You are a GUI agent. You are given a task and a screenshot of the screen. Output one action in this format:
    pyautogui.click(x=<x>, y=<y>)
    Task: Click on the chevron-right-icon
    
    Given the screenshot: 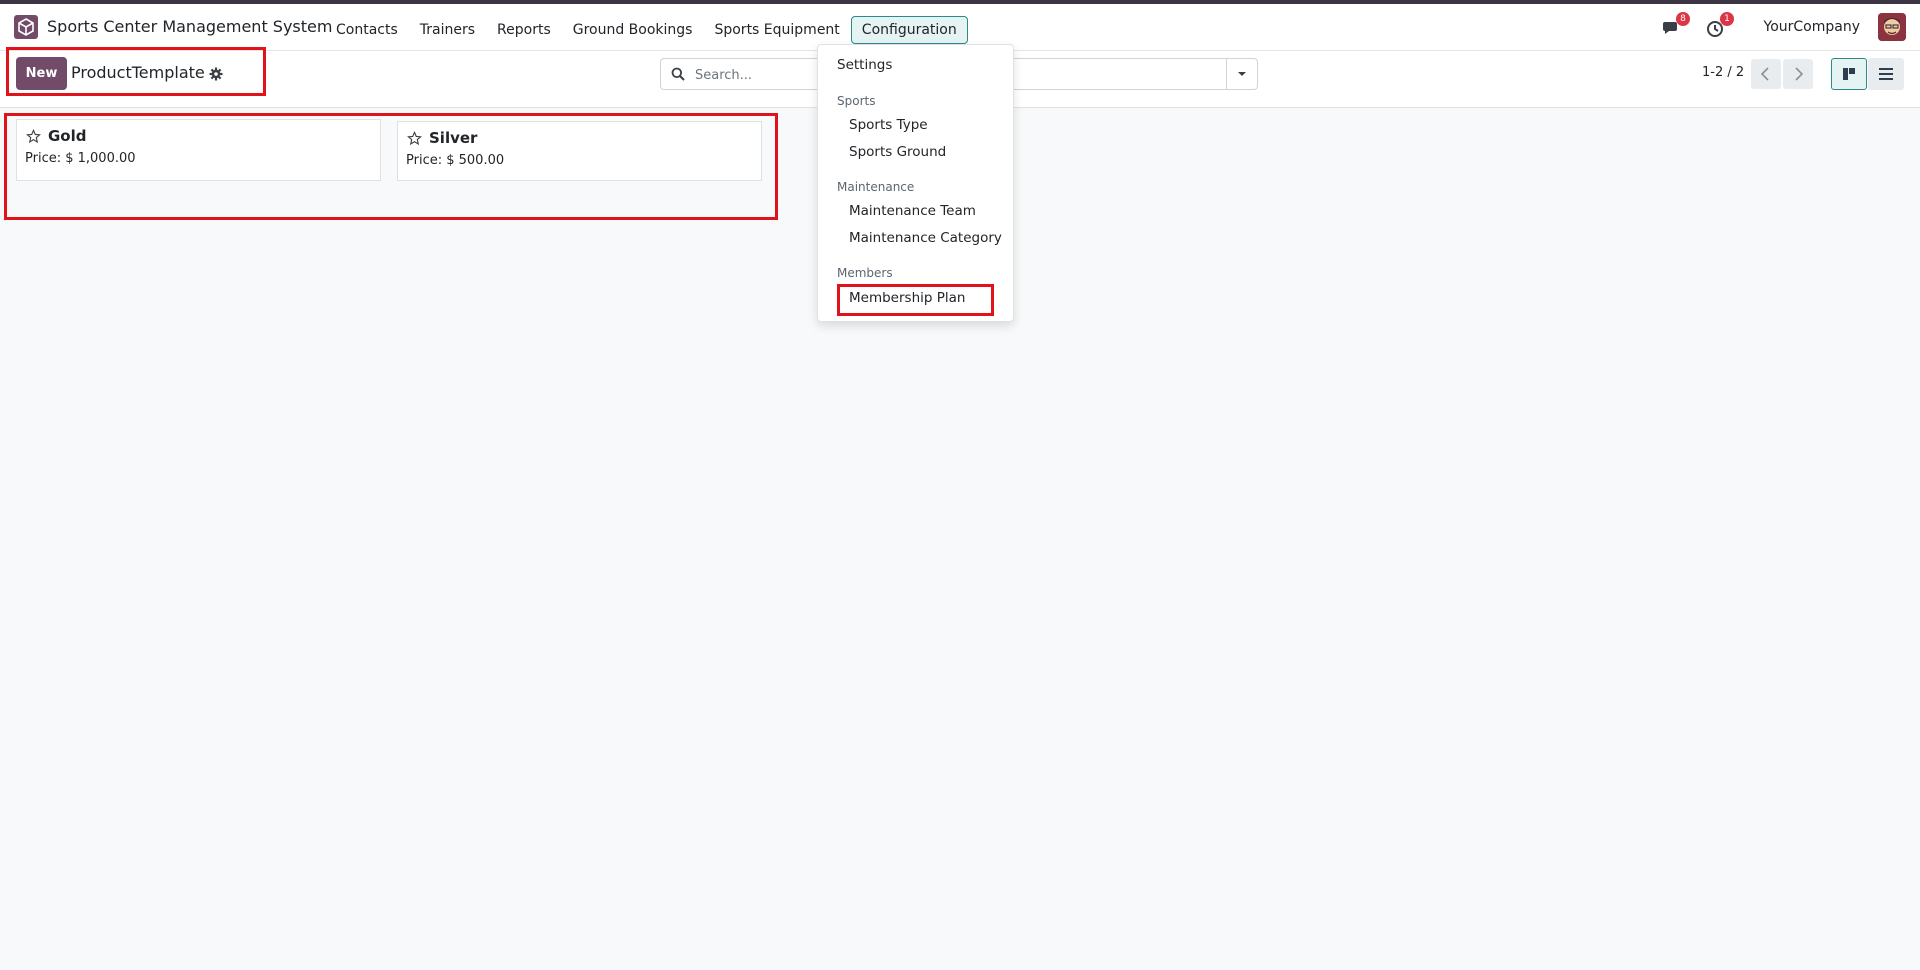 What is the action you would take?
    pyautogui.click(x=1799, y=74)
    